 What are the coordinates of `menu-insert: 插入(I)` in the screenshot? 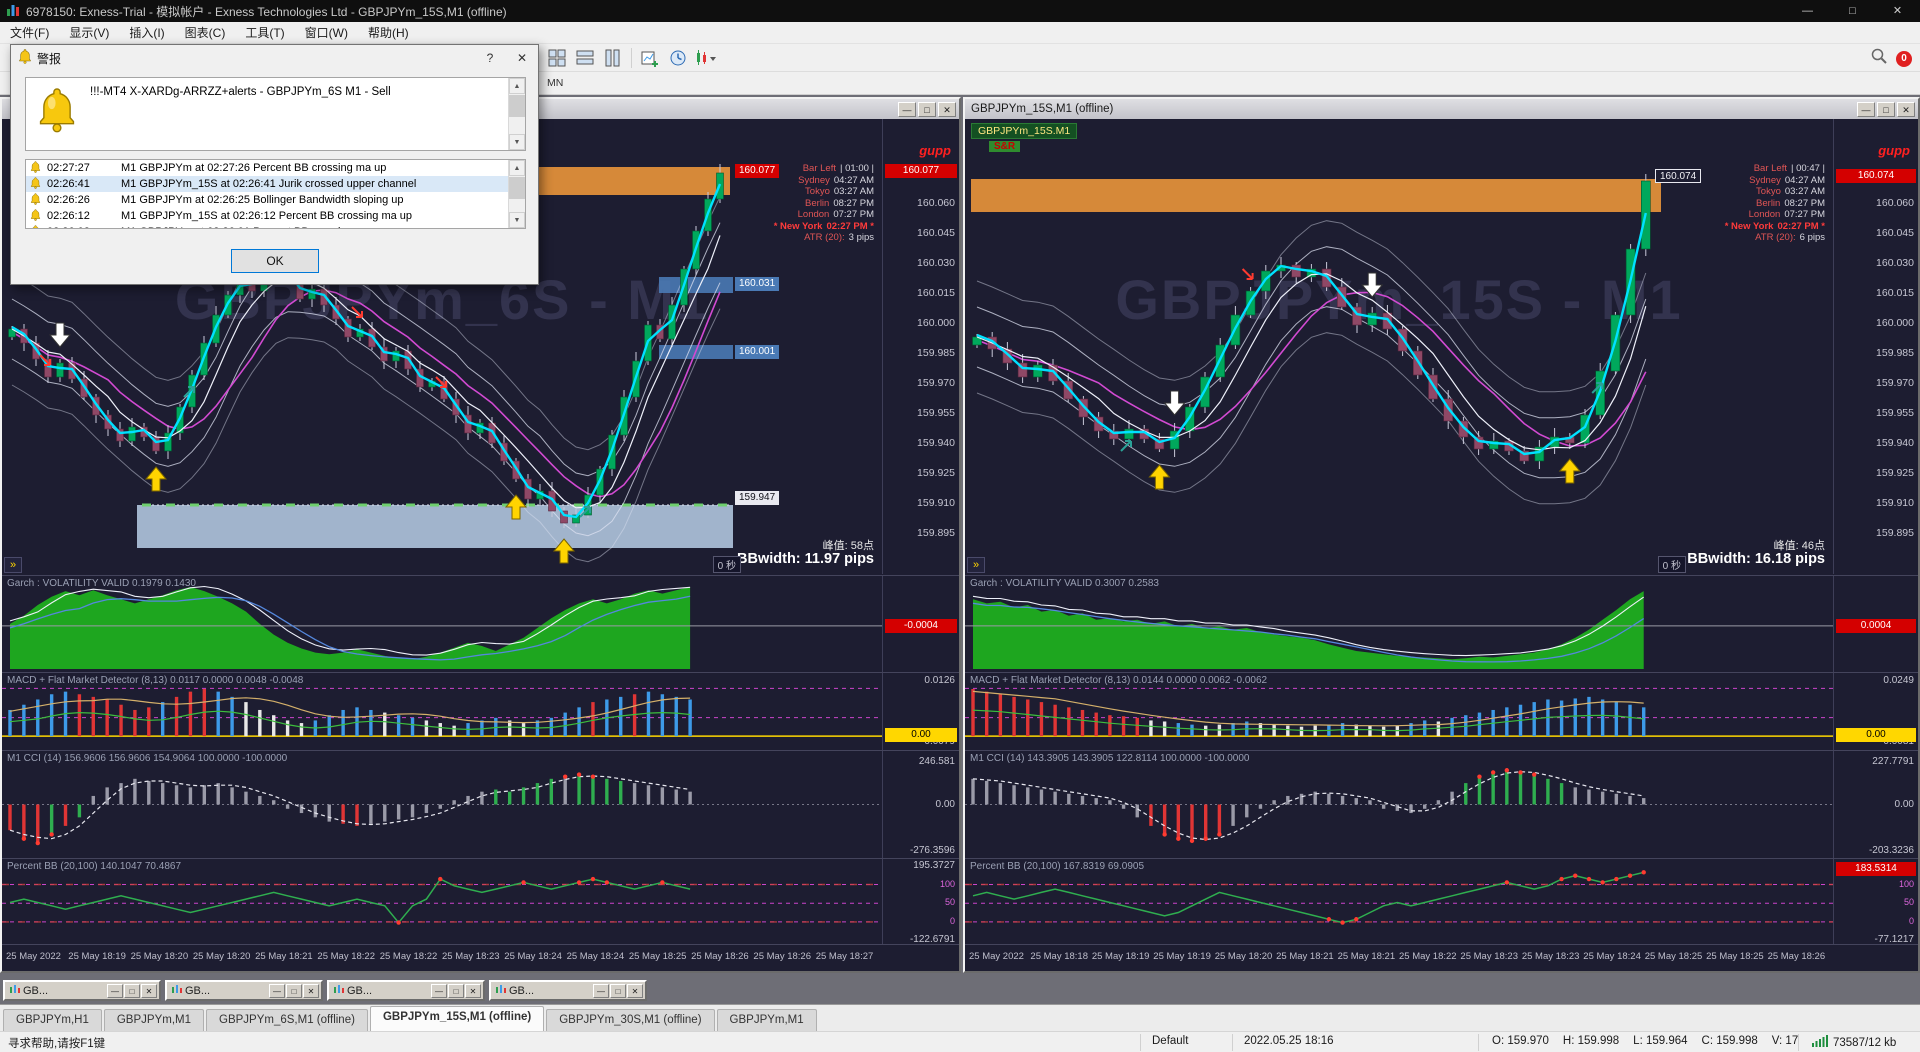 It's located at (146, 32).